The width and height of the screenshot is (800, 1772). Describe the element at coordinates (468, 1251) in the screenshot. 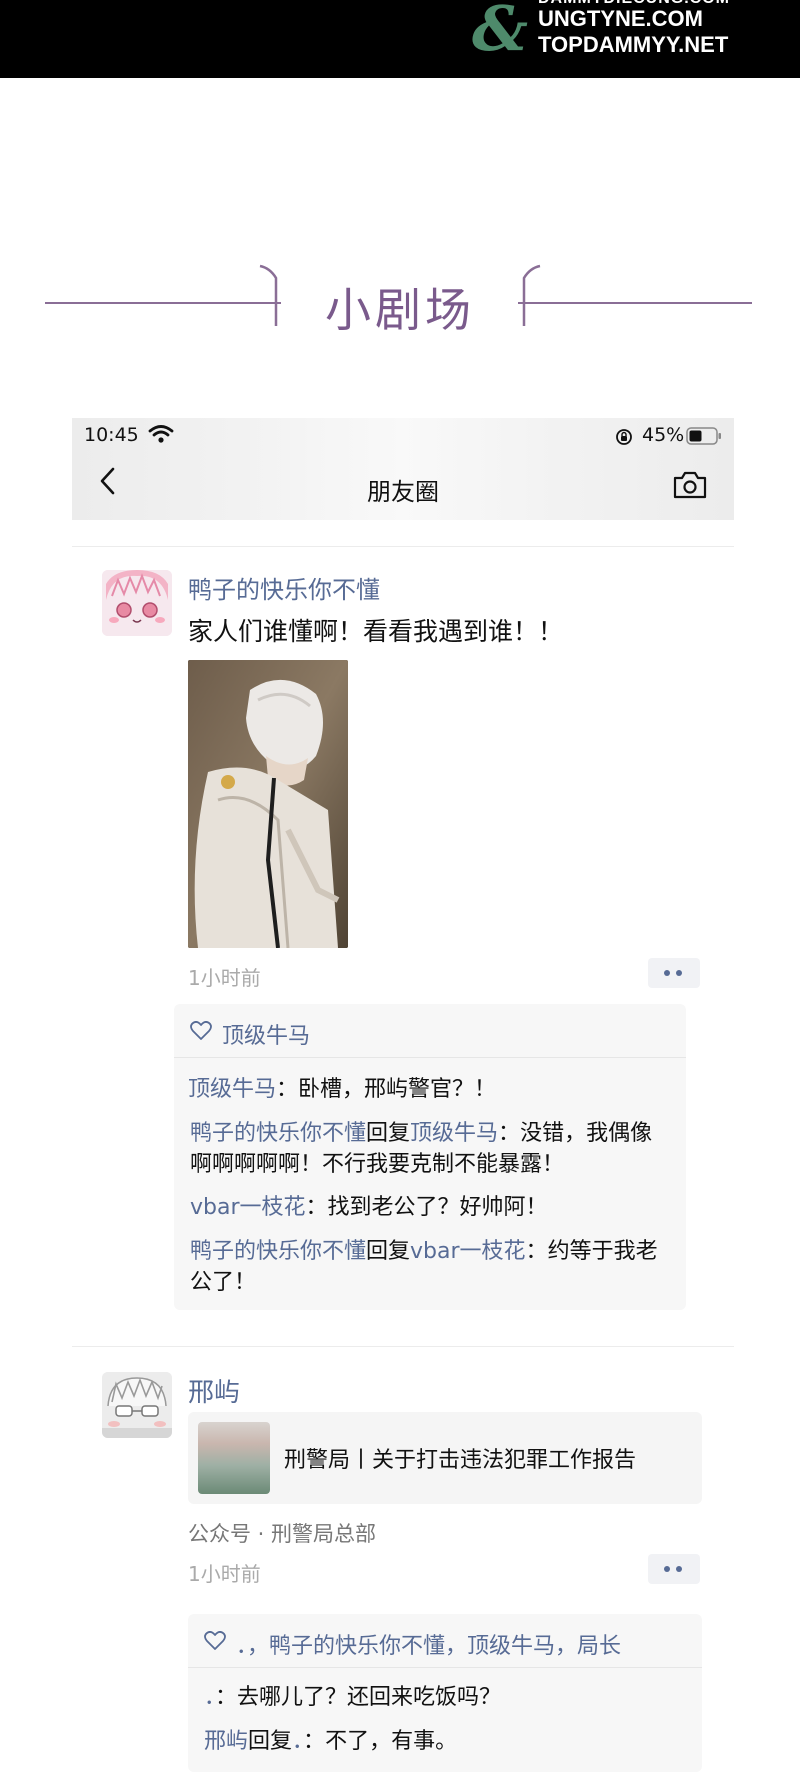

I see `comment-target: vbar一枝花` at that location.